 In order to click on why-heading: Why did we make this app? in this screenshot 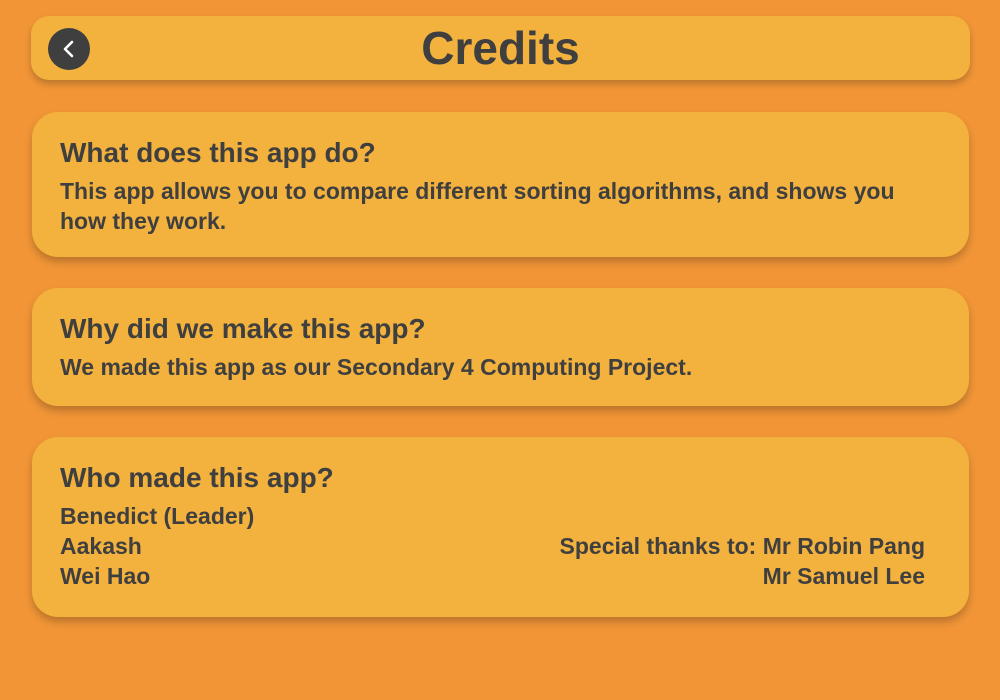, I will do `click(243, 328)`.